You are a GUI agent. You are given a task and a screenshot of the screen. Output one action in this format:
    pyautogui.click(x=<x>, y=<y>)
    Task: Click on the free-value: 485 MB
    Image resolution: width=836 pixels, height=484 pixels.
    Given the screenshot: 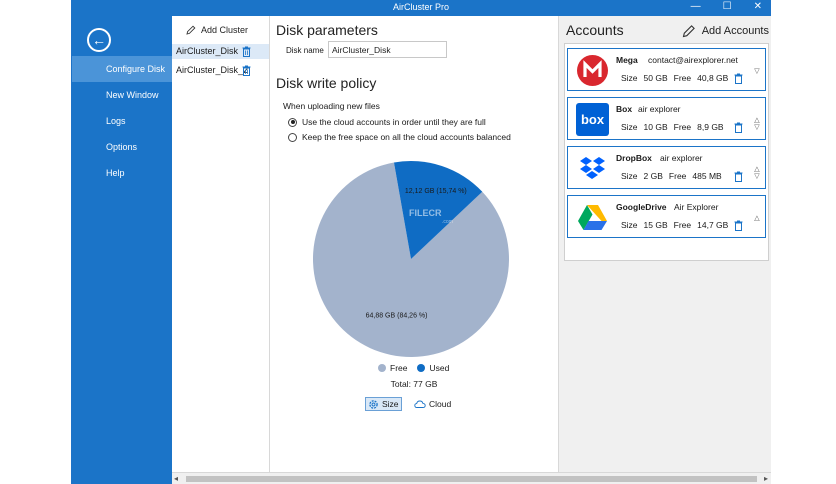 What is the action you would take?
    pyautogui.click(x=707, y=176)
    